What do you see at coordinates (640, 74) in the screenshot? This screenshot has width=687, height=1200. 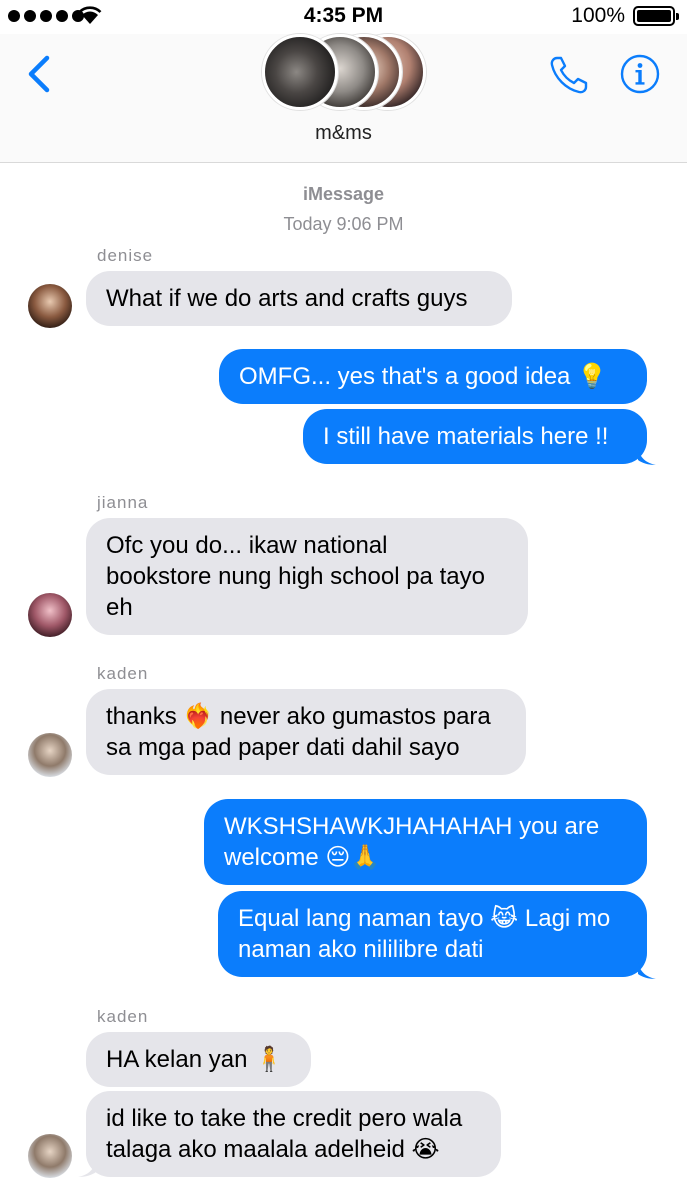 I see `info-icon` at bounding box center [640, 74].